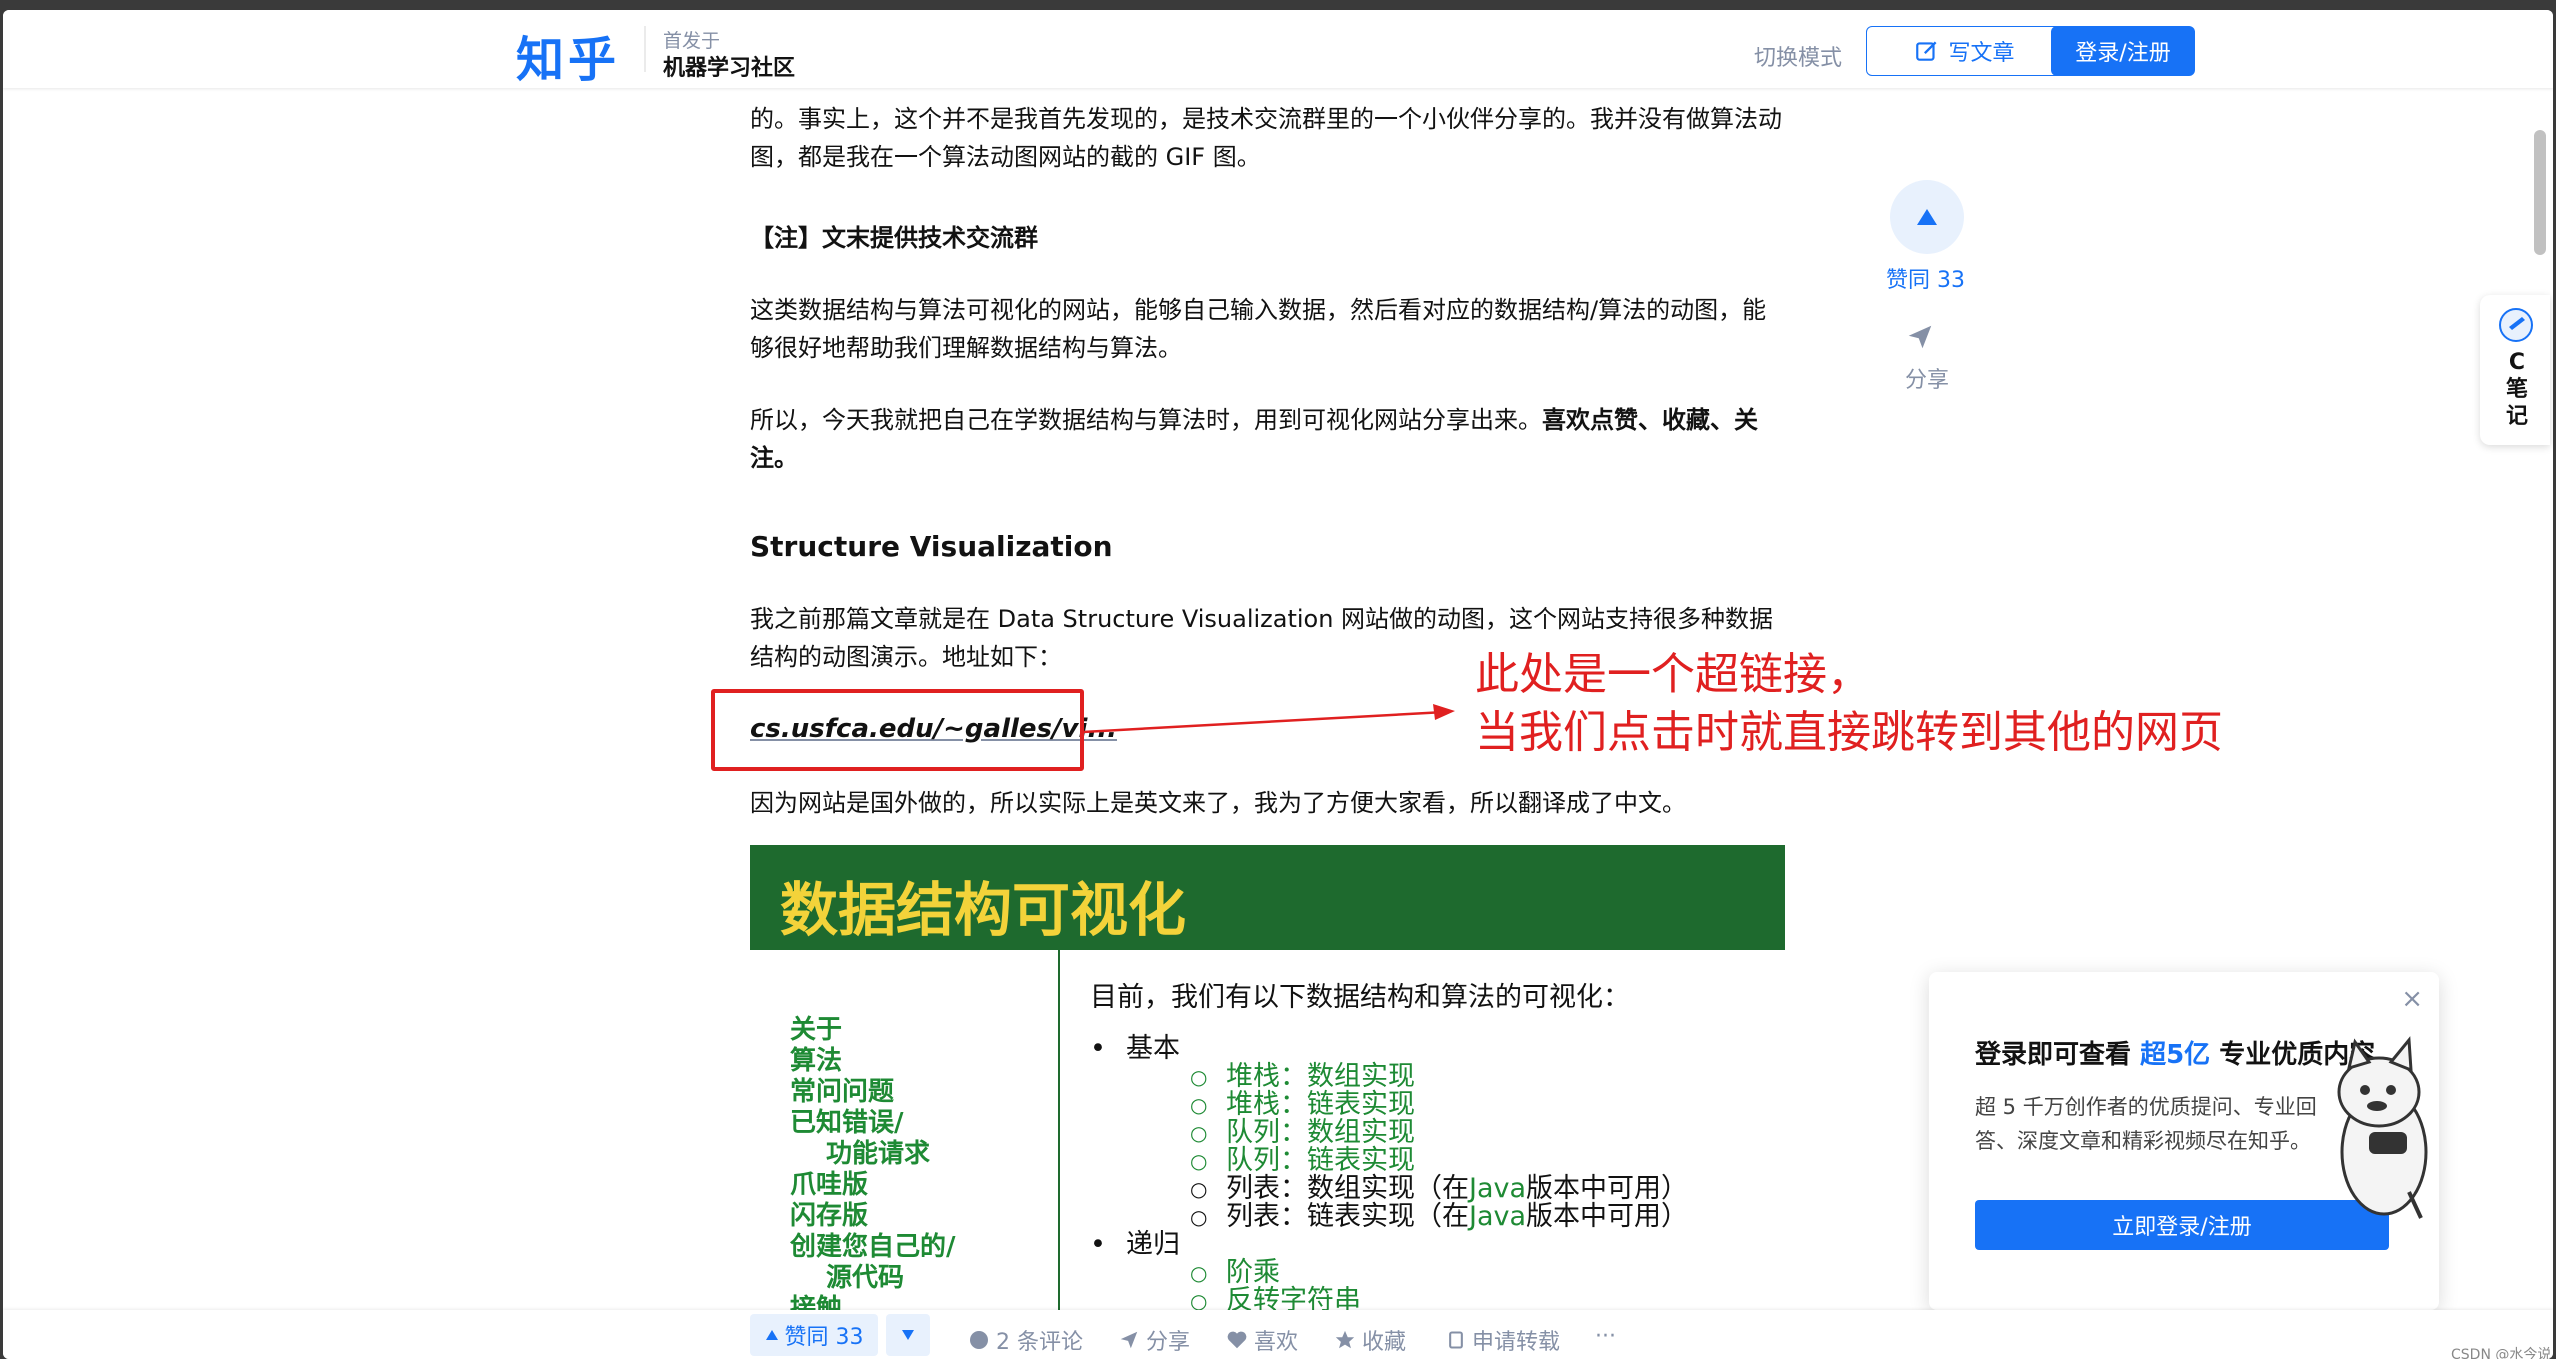 The width and height of the screenshot is (2556, 1359). What do you see at coordinates (1269, 719) in the screenshot?
I see `annotation-arrow` at bounding box center [1269, 719].